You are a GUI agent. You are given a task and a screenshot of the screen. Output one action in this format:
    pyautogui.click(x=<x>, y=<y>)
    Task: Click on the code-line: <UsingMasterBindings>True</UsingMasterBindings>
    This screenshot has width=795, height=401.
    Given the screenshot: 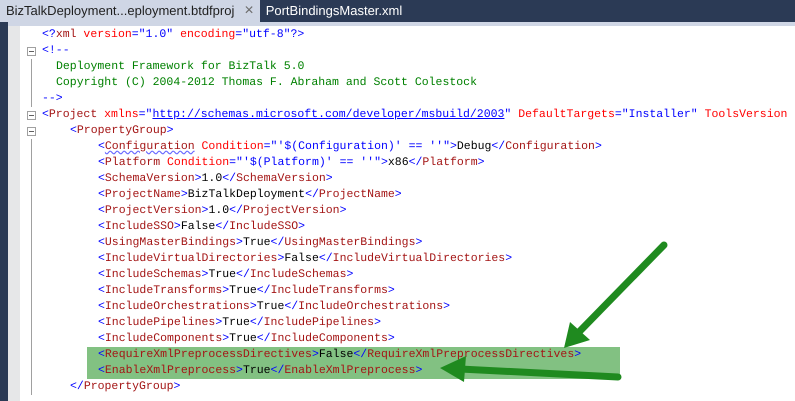 What is the action you would take?
    pyautogui.click(x=260, y=243)
    